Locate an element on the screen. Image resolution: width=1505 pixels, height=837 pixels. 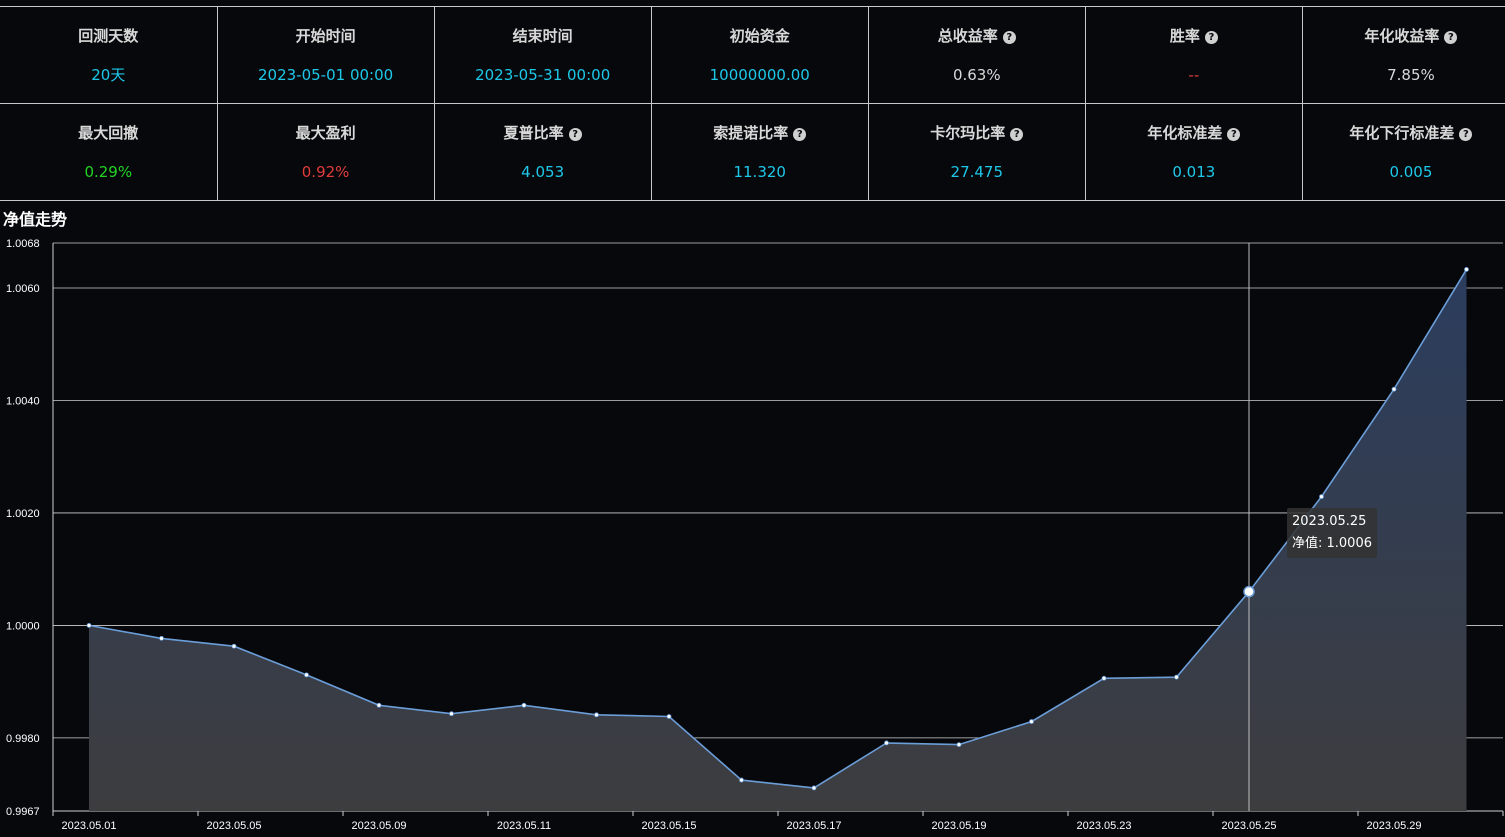
x-tick-label: 2023.05.25 is located at coordinates (1248, 826).